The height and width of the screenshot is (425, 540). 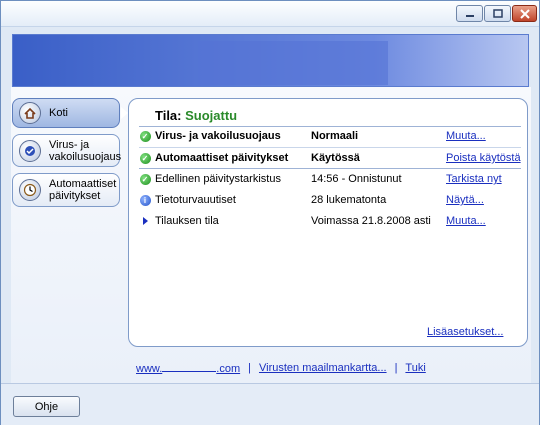 I want to click on minimize-button, so click(x=469, y=13).